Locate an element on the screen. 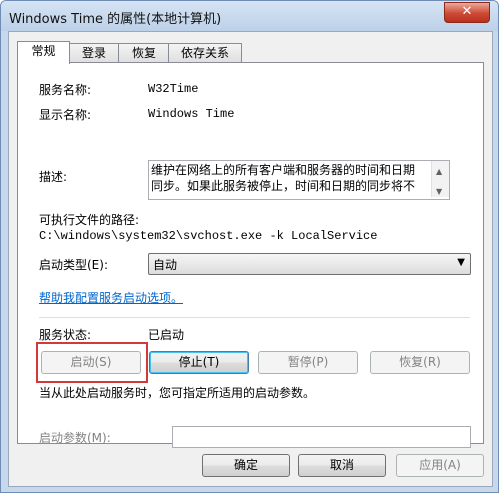 The height and width of the screenshot is (493, 499). title-bar: Windows Time 的属性(本地计算机) ✕ is located at coordinates (249, 16).